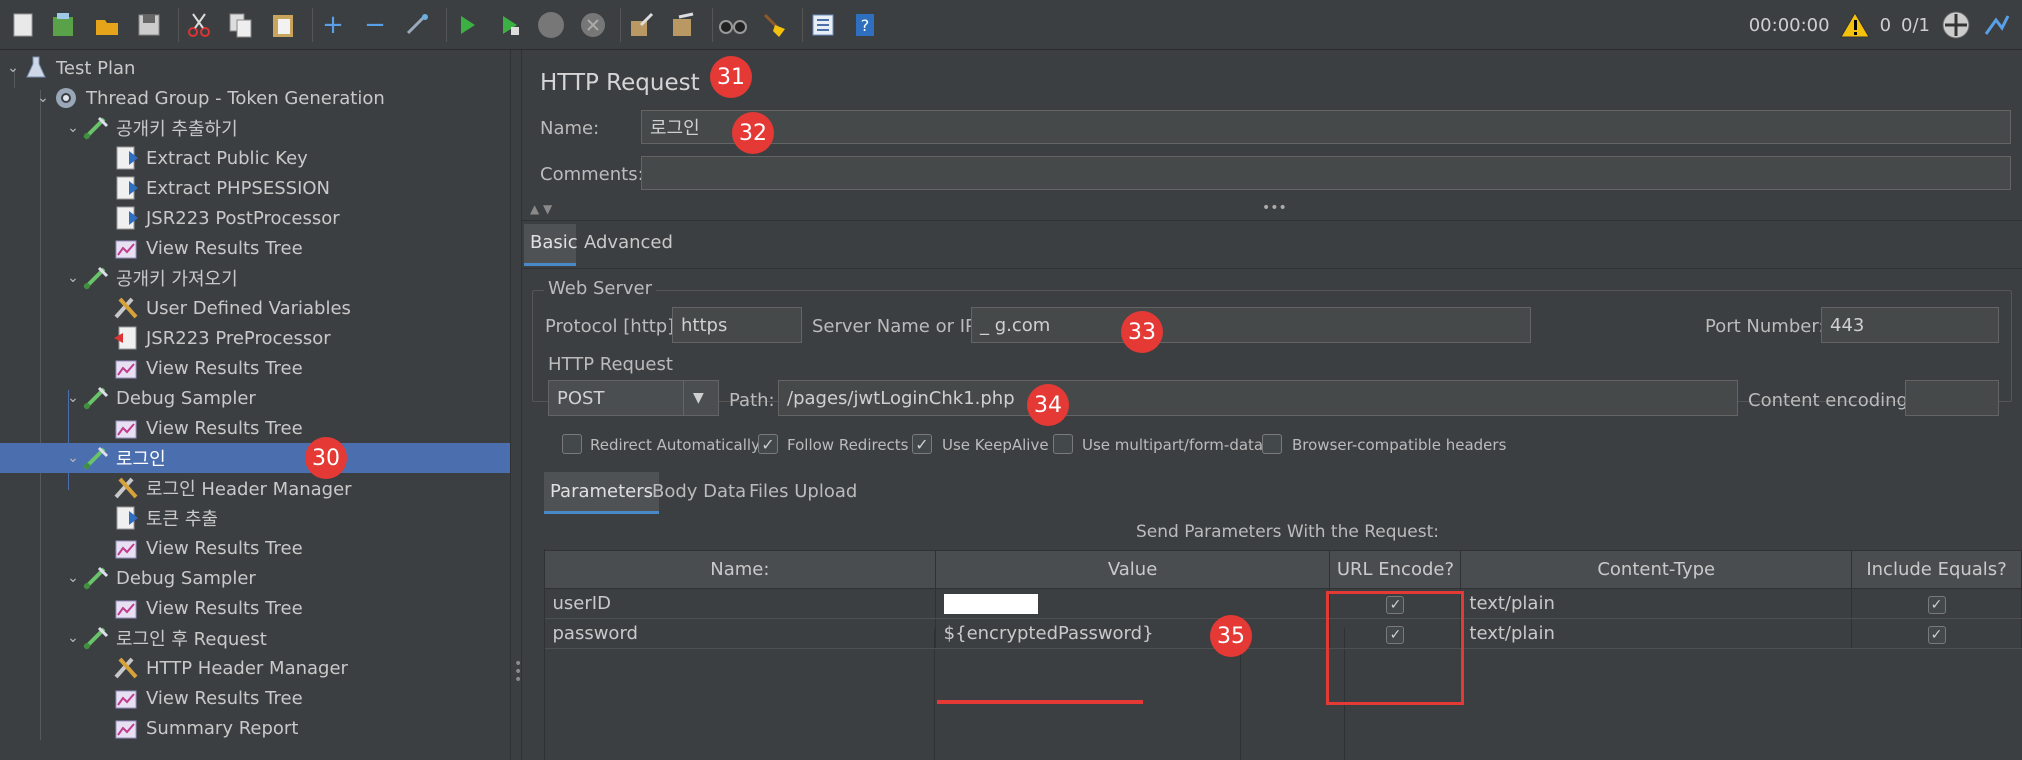 Image resolution: width=2022 pixels, height=760 pixels. What do you see at coordinates (255, 308) in the screenshot?
I see `tree-item: User Defined Variables` at bounding box center [255, 308].